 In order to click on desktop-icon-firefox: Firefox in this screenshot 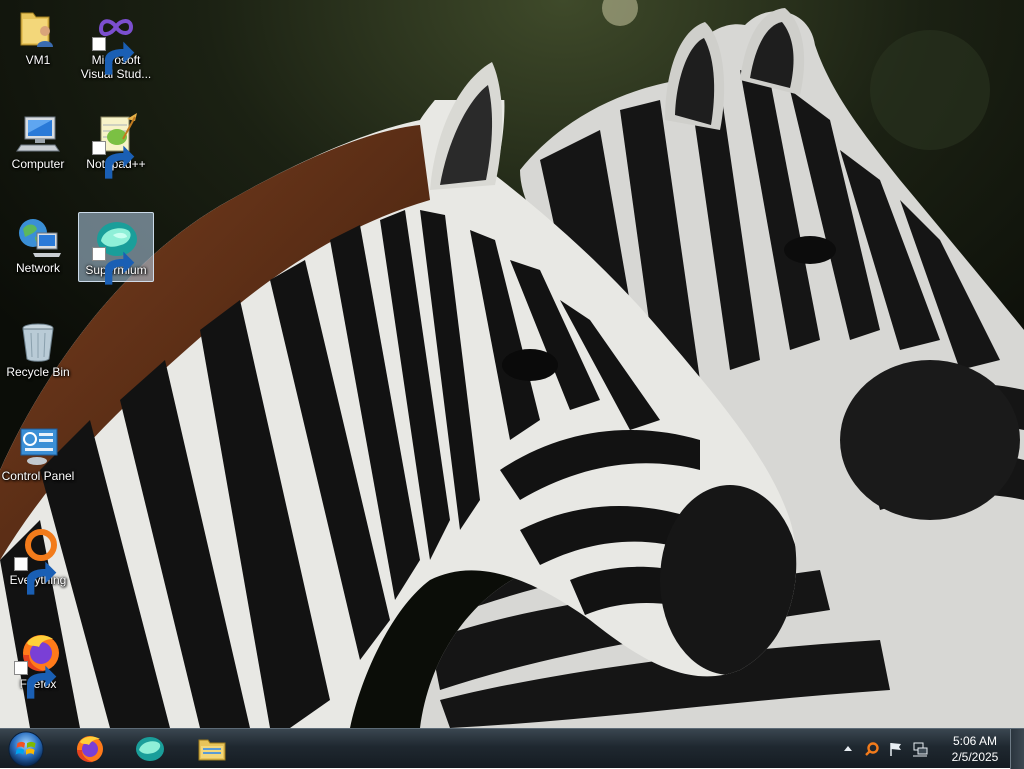, I will do `click(38, 662)`.